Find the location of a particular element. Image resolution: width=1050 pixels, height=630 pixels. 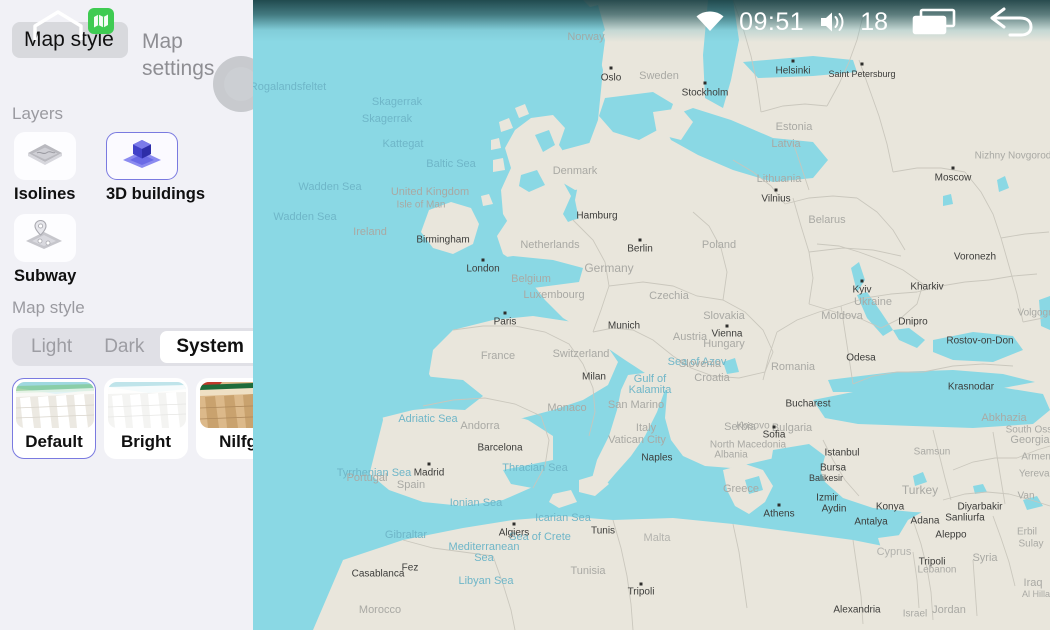

isolines-tile is located at coordinates (45, 156).